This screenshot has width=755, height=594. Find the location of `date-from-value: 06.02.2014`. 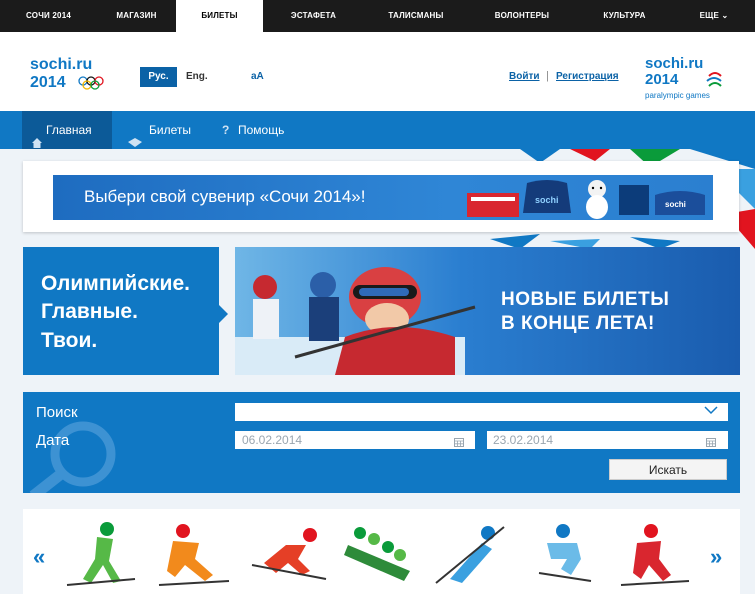

date-from-value: 06.02.2014 is located at coordinates (272, 440).